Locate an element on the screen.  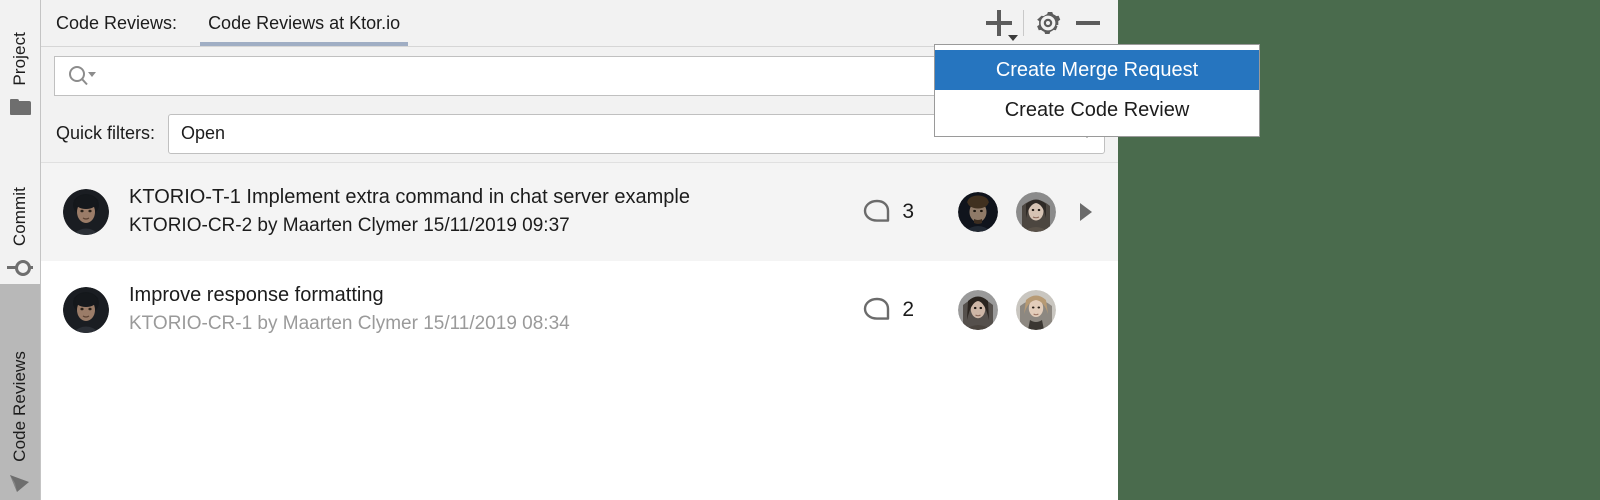
tab-label: Code Reviews at Ktor.io is located at coordinates (304, 22).